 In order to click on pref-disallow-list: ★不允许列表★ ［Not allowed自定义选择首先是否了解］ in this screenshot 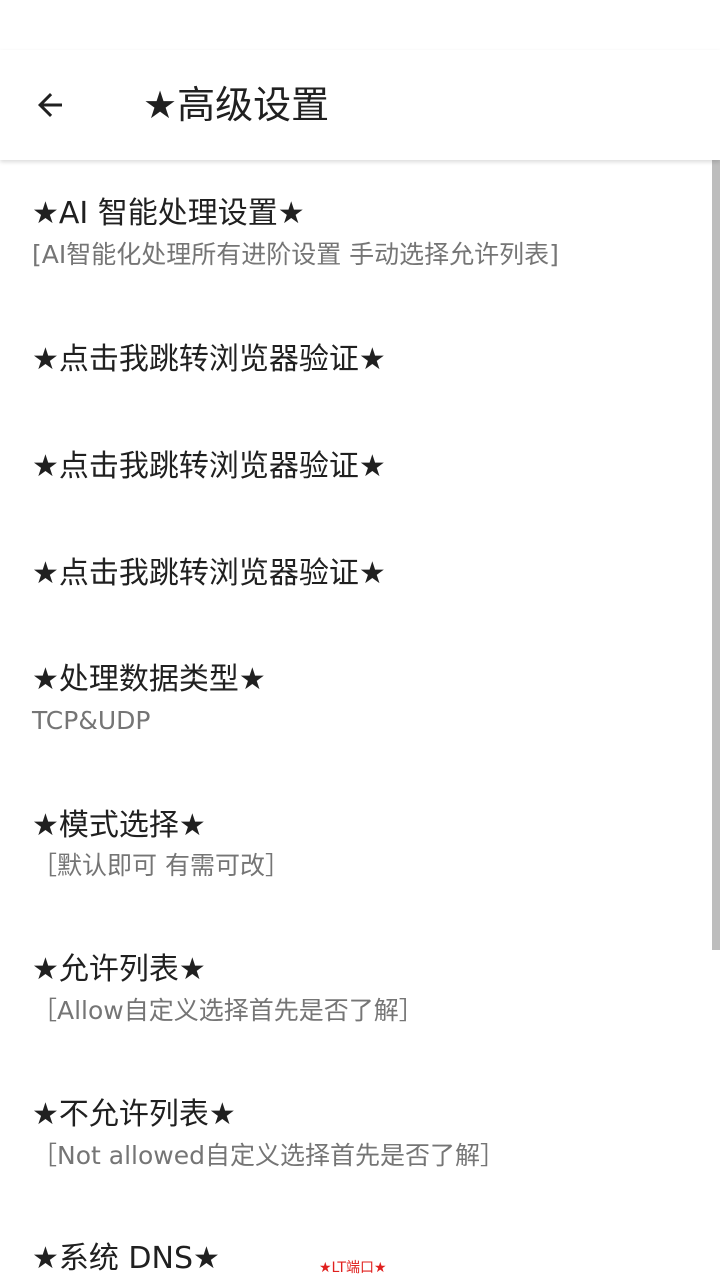, I will do `click(350, 1127)`.